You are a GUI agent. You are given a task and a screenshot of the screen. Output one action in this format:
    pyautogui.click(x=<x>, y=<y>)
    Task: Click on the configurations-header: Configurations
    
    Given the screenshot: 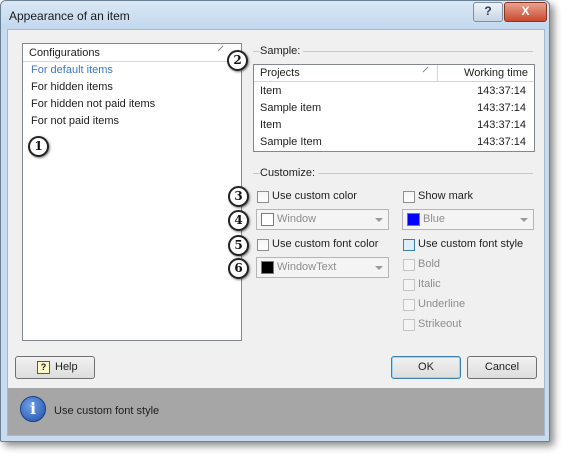 What is the action you would take?
    pyautogui.click(x=132, y=53)
    